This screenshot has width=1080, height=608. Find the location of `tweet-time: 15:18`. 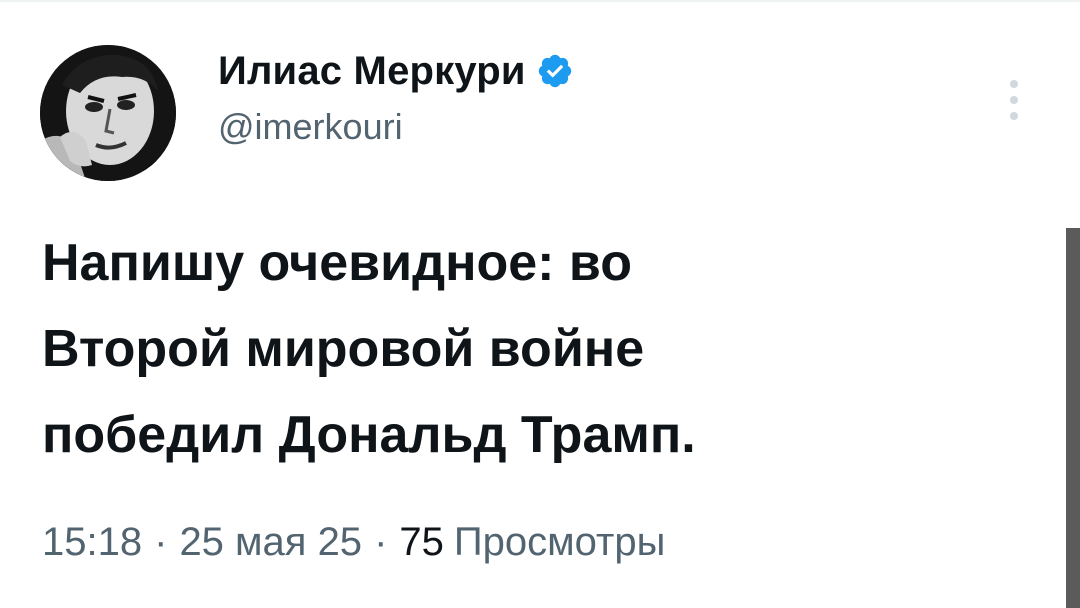

tweet-time: 15:18 is located at coordinates (92, 542).